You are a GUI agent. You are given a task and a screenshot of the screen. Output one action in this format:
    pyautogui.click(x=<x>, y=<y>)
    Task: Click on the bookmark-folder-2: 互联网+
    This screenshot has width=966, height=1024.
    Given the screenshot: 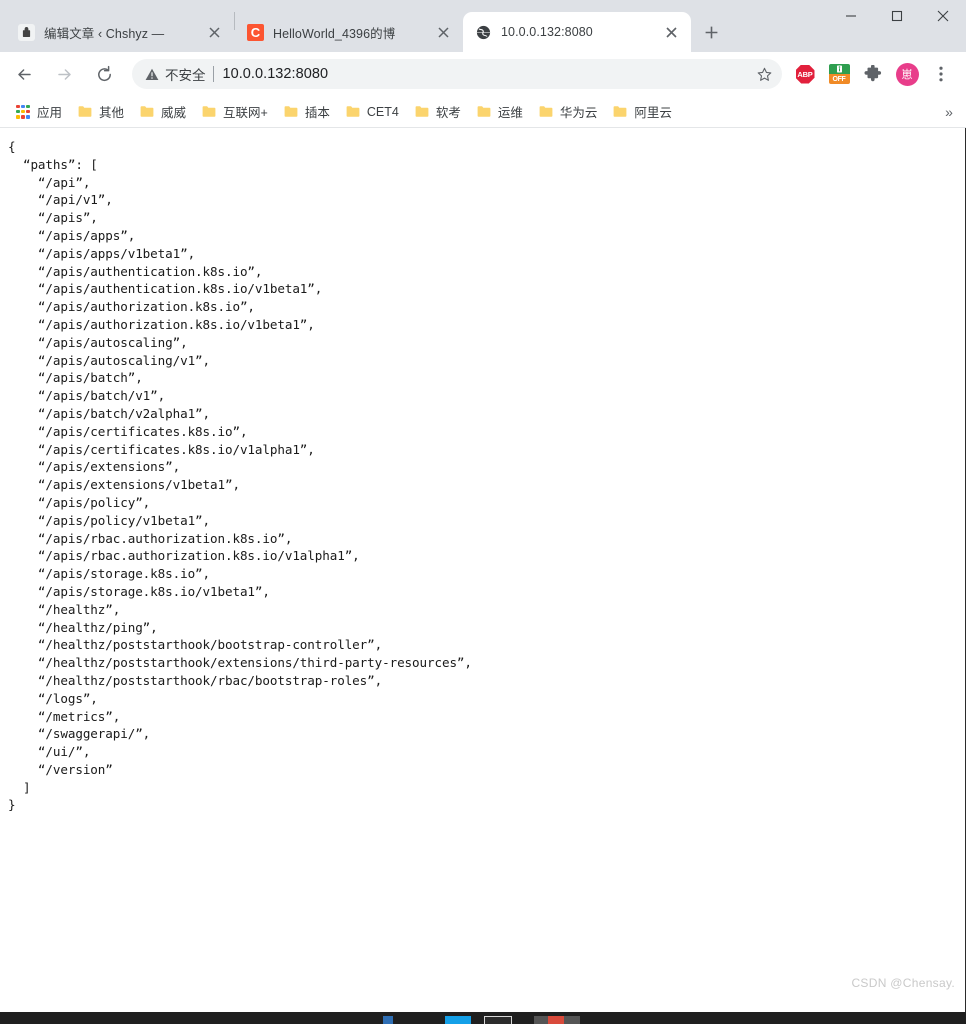 What is the action you would take?
    pyautogui.click(x=235, y=112)
    